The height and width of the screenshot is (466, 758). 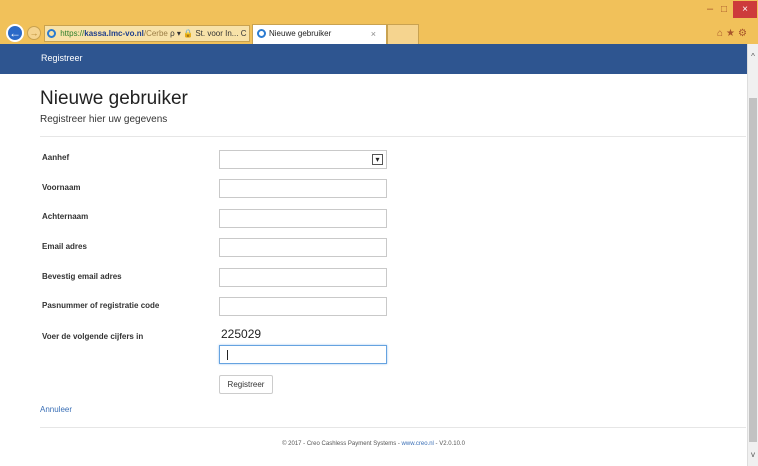 I want to click on register-button: Registreer, so click(x=246, y=384).